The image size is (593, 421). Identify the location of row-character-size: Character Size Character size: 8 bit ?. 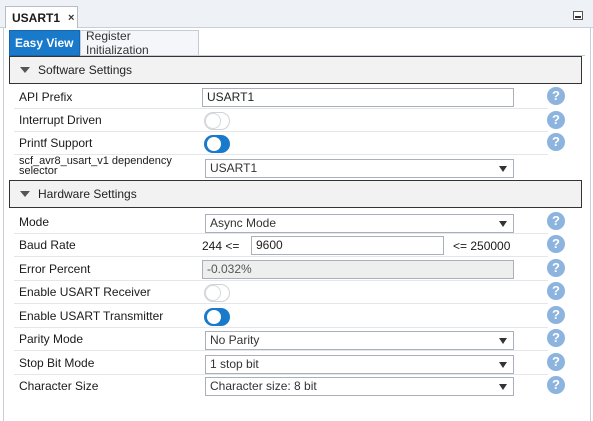
(298, 387).